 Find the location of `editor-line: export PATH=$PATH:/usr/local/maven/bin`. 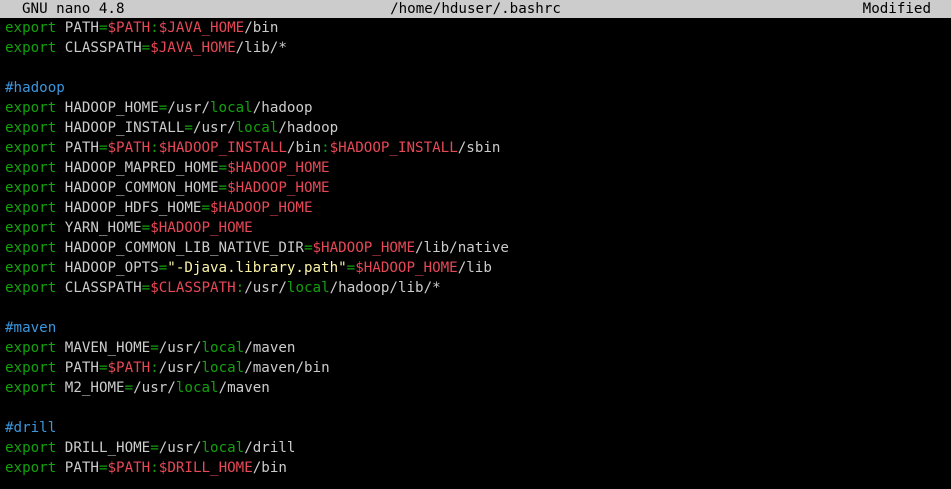

editor-line: export PATH=$PATH:/usr/local/maven/bin is located at coordinates (478, 368).